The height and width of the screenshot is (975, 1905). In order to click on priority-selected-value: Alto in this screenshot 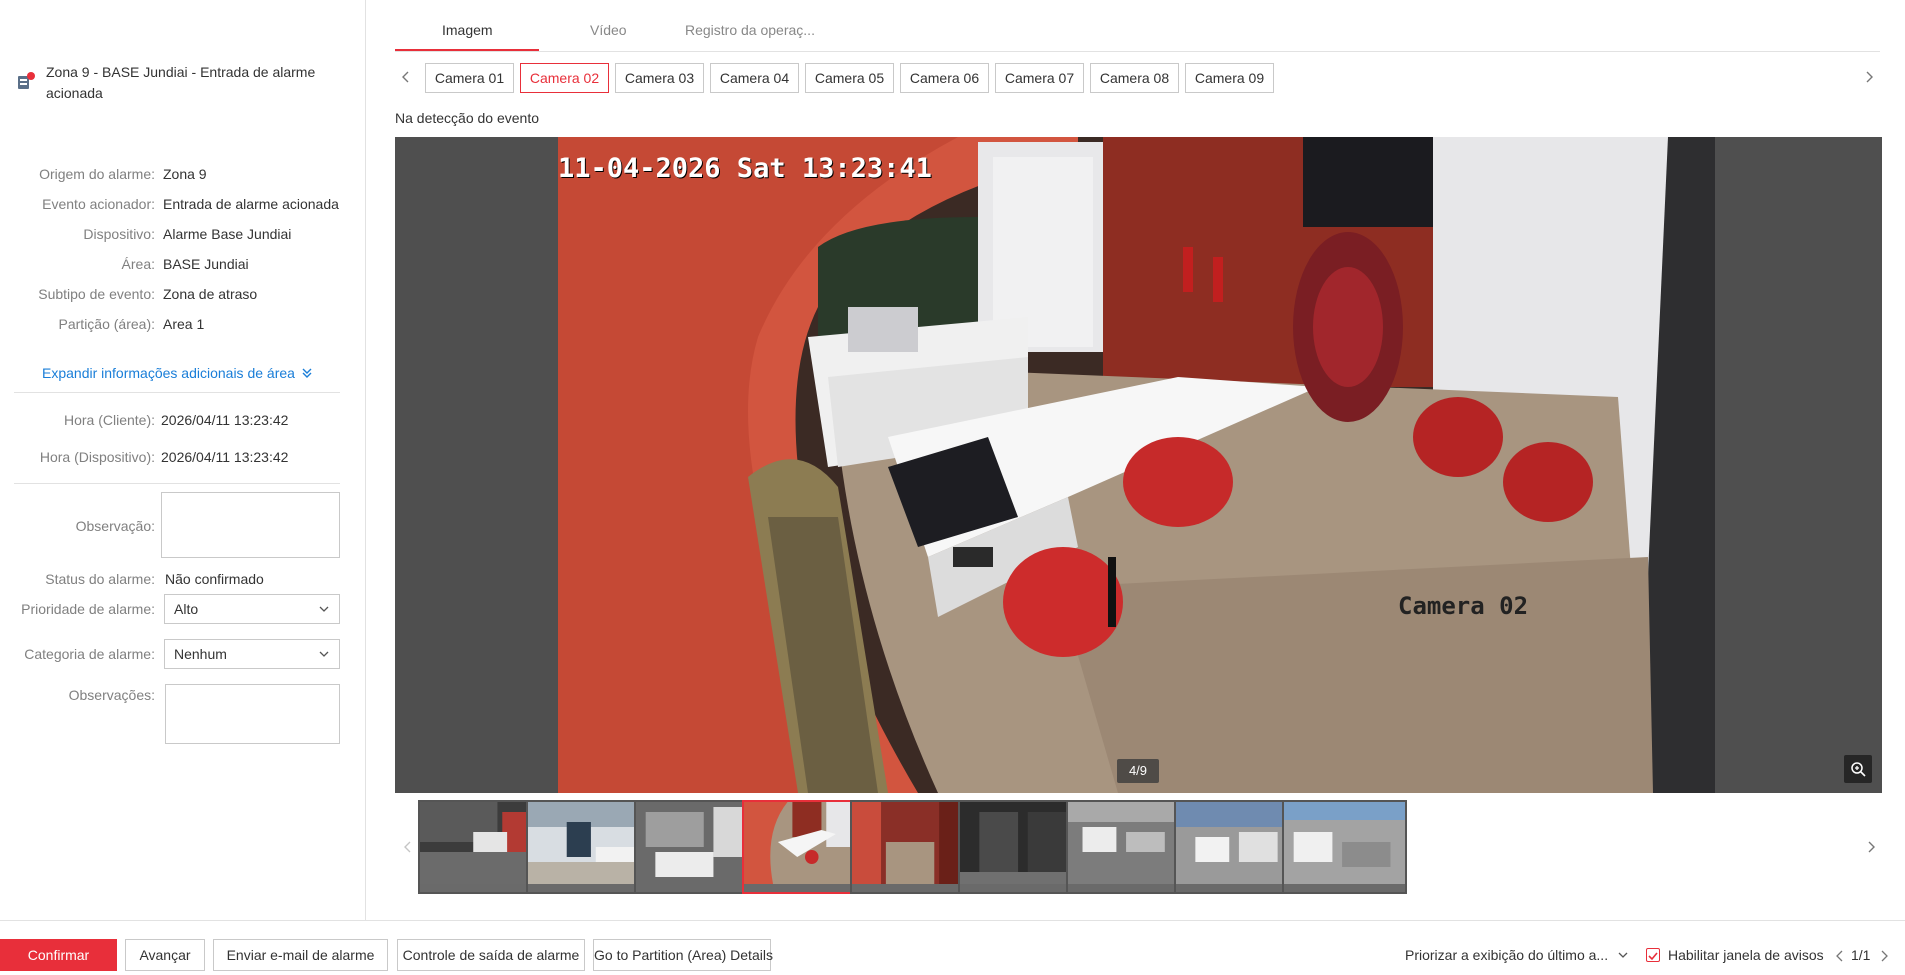, I will do `click(186, 609)`.